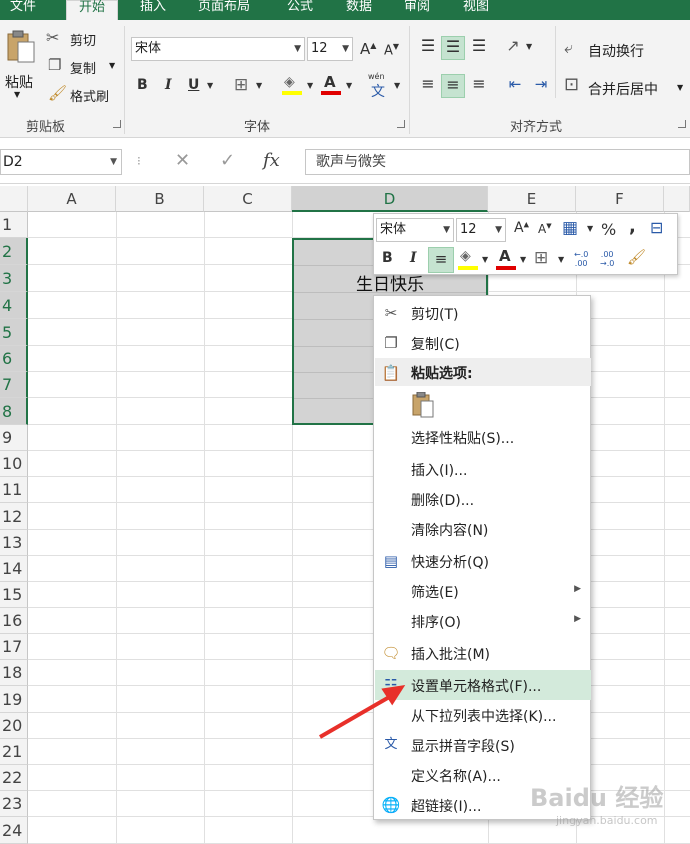 This screenshot has height=844, width=690. Describe the element at coordinates (608, 229) in the screenshot. I see `mini-percent-icon: %` at that location.